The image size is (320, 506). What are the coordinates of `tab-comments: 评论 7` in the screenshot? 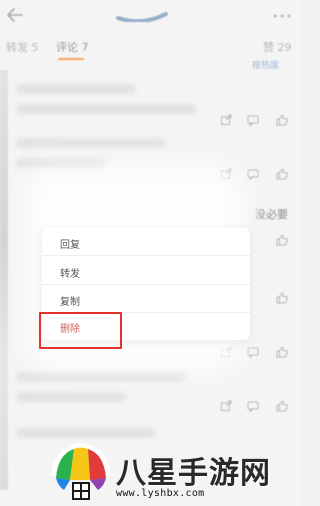 It's located at (72, 47).